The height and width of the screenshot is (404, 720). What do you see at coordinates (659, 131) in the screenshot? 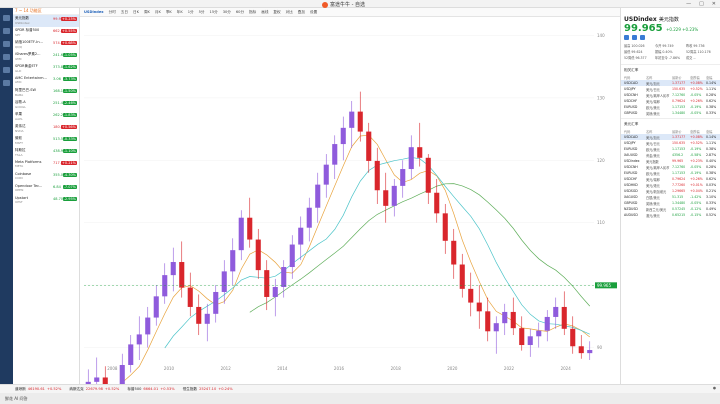
I see `usd-fx-col-header: 名称` at bounding box center [659, 131].